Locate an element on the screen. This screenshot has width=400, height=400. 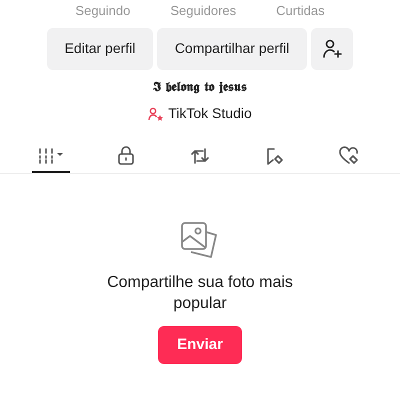
empty-state-message: Compartilhe sua foto mais popular is located at coordinates (200, 293).